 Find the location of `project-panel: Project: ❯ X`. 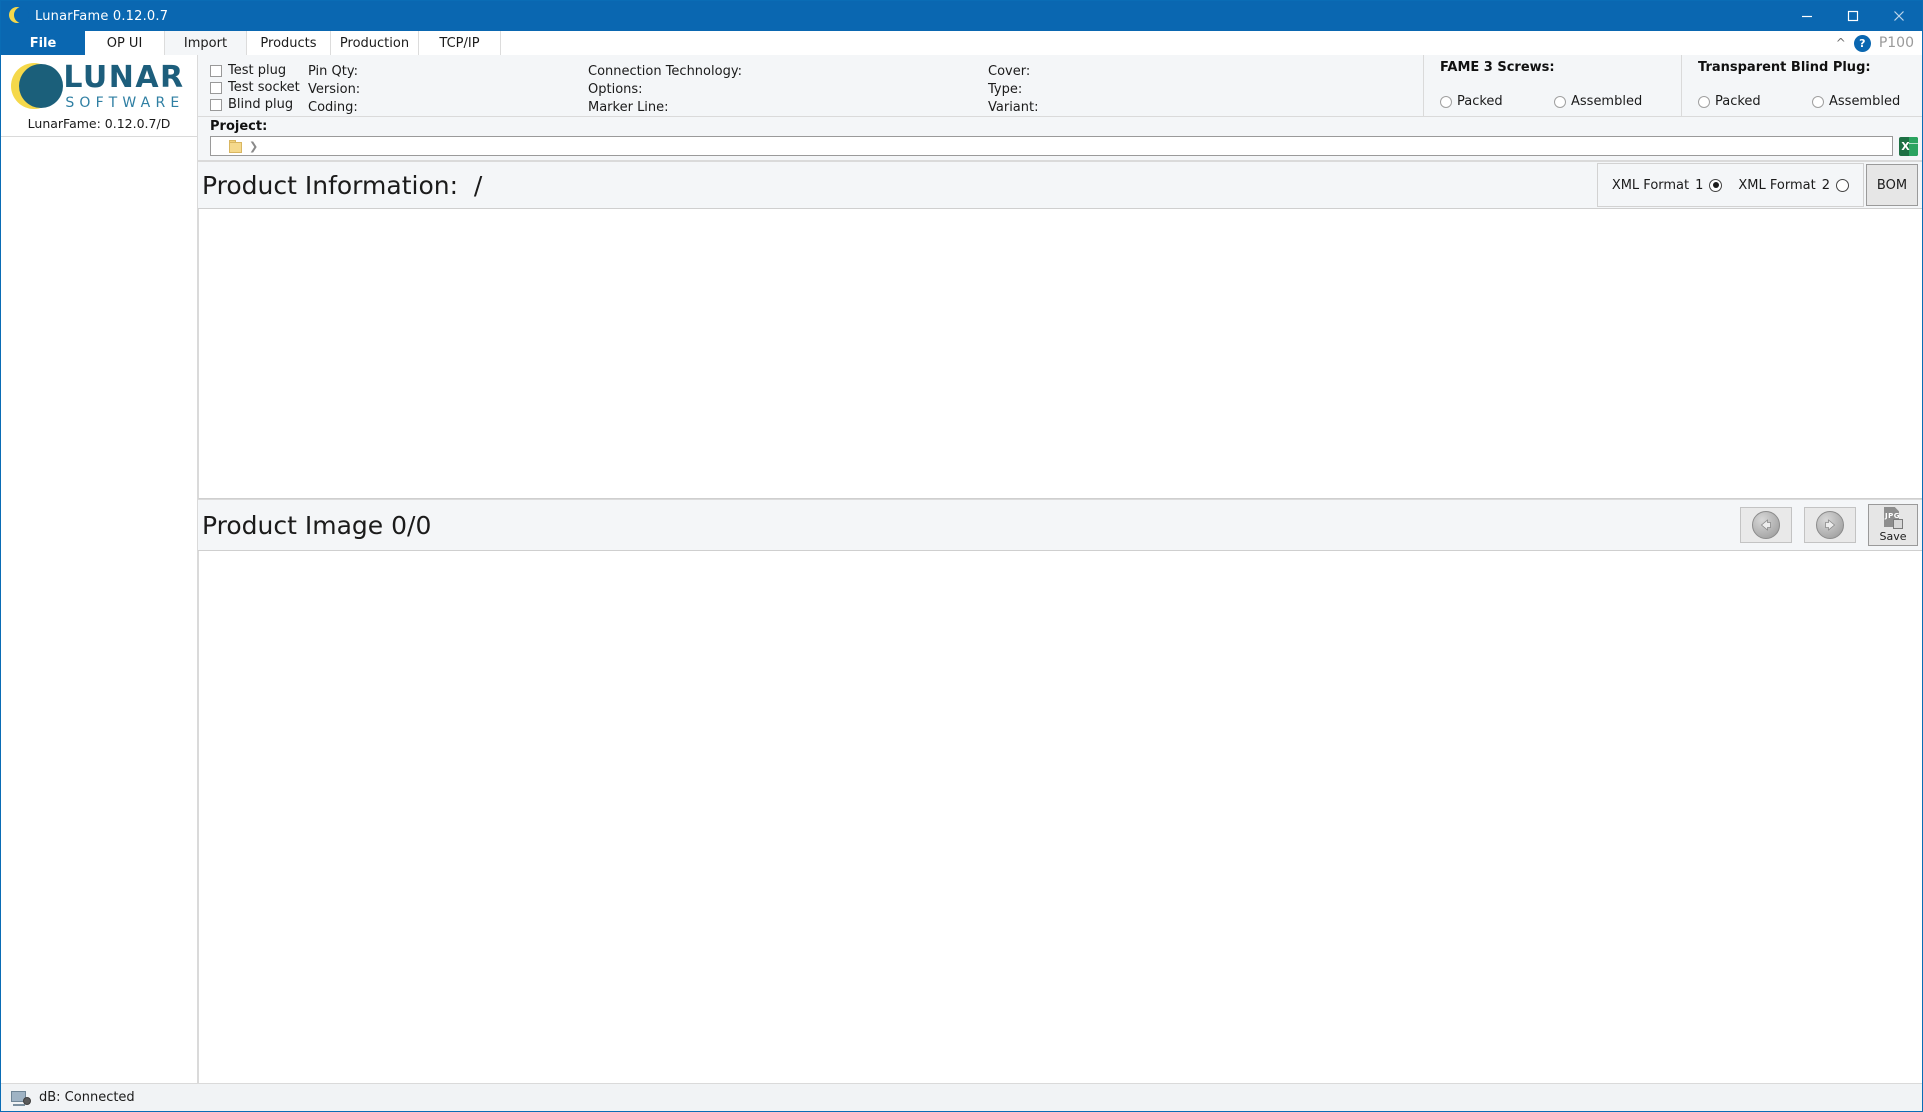

project-panel: Project: ❯ X is located at coordinates (1060, 139).